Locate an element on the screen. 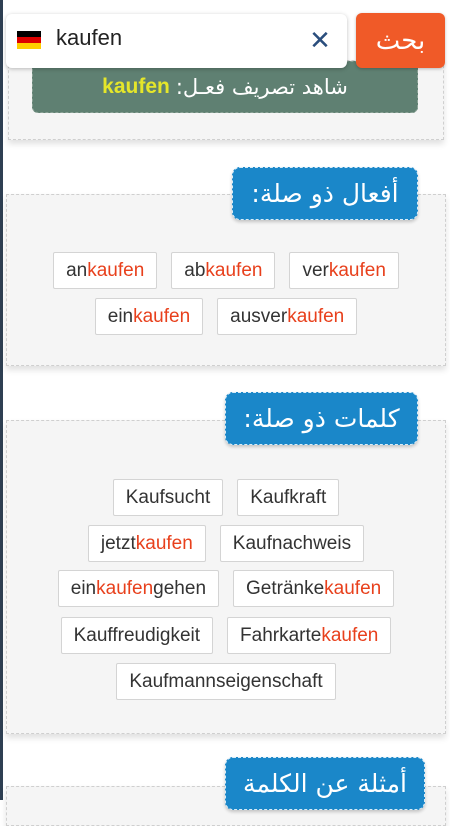 This screenshot has width=450, height=826. related-chip: an kaufen is located at coordinates (105, 270).